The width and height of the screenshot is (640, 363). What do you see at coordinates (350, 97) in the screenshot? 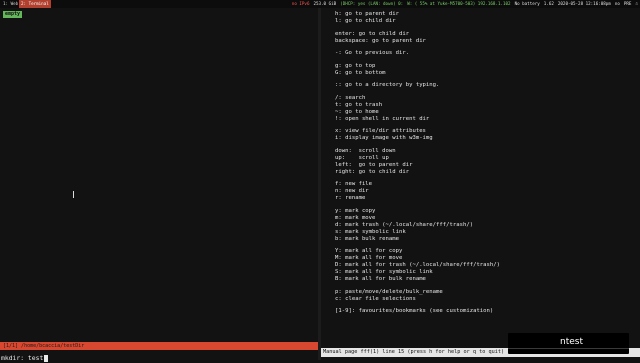
I see `help-line: /: search` at bounding box center [350, 97].